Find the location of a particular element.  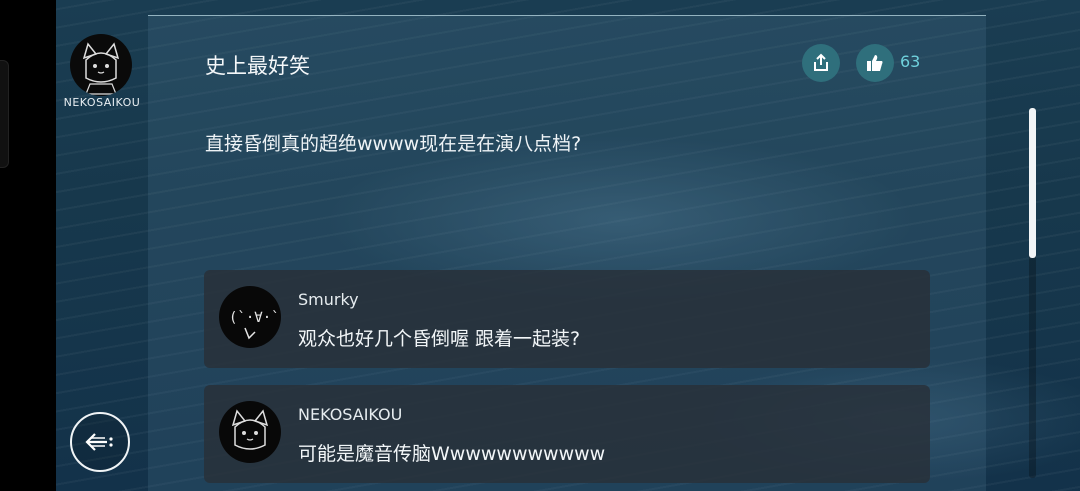

reply-item: NEKOSAIKOU 可能是魔音传脑Wwwwwwwwwww is located at coordinates (567, 434).